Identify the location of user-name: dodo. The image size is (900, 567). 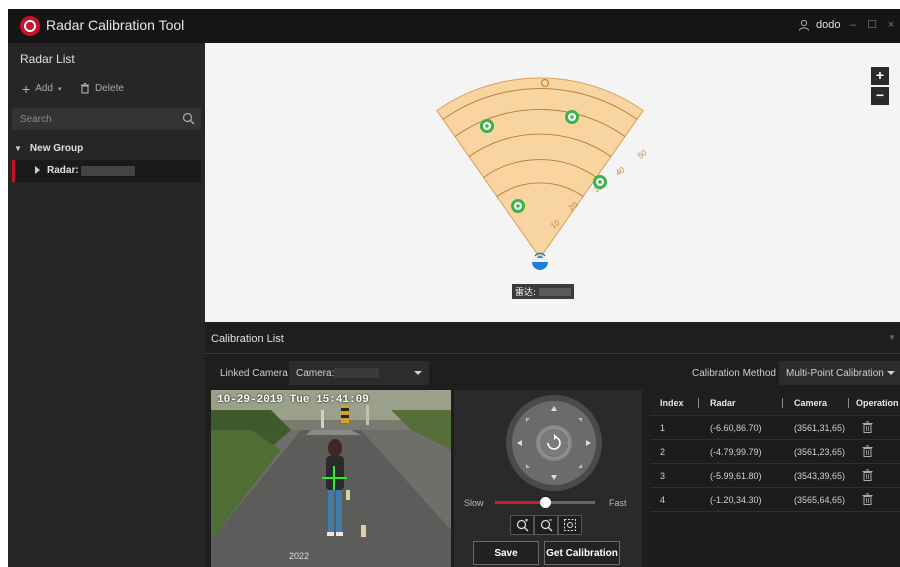
(828, 25).